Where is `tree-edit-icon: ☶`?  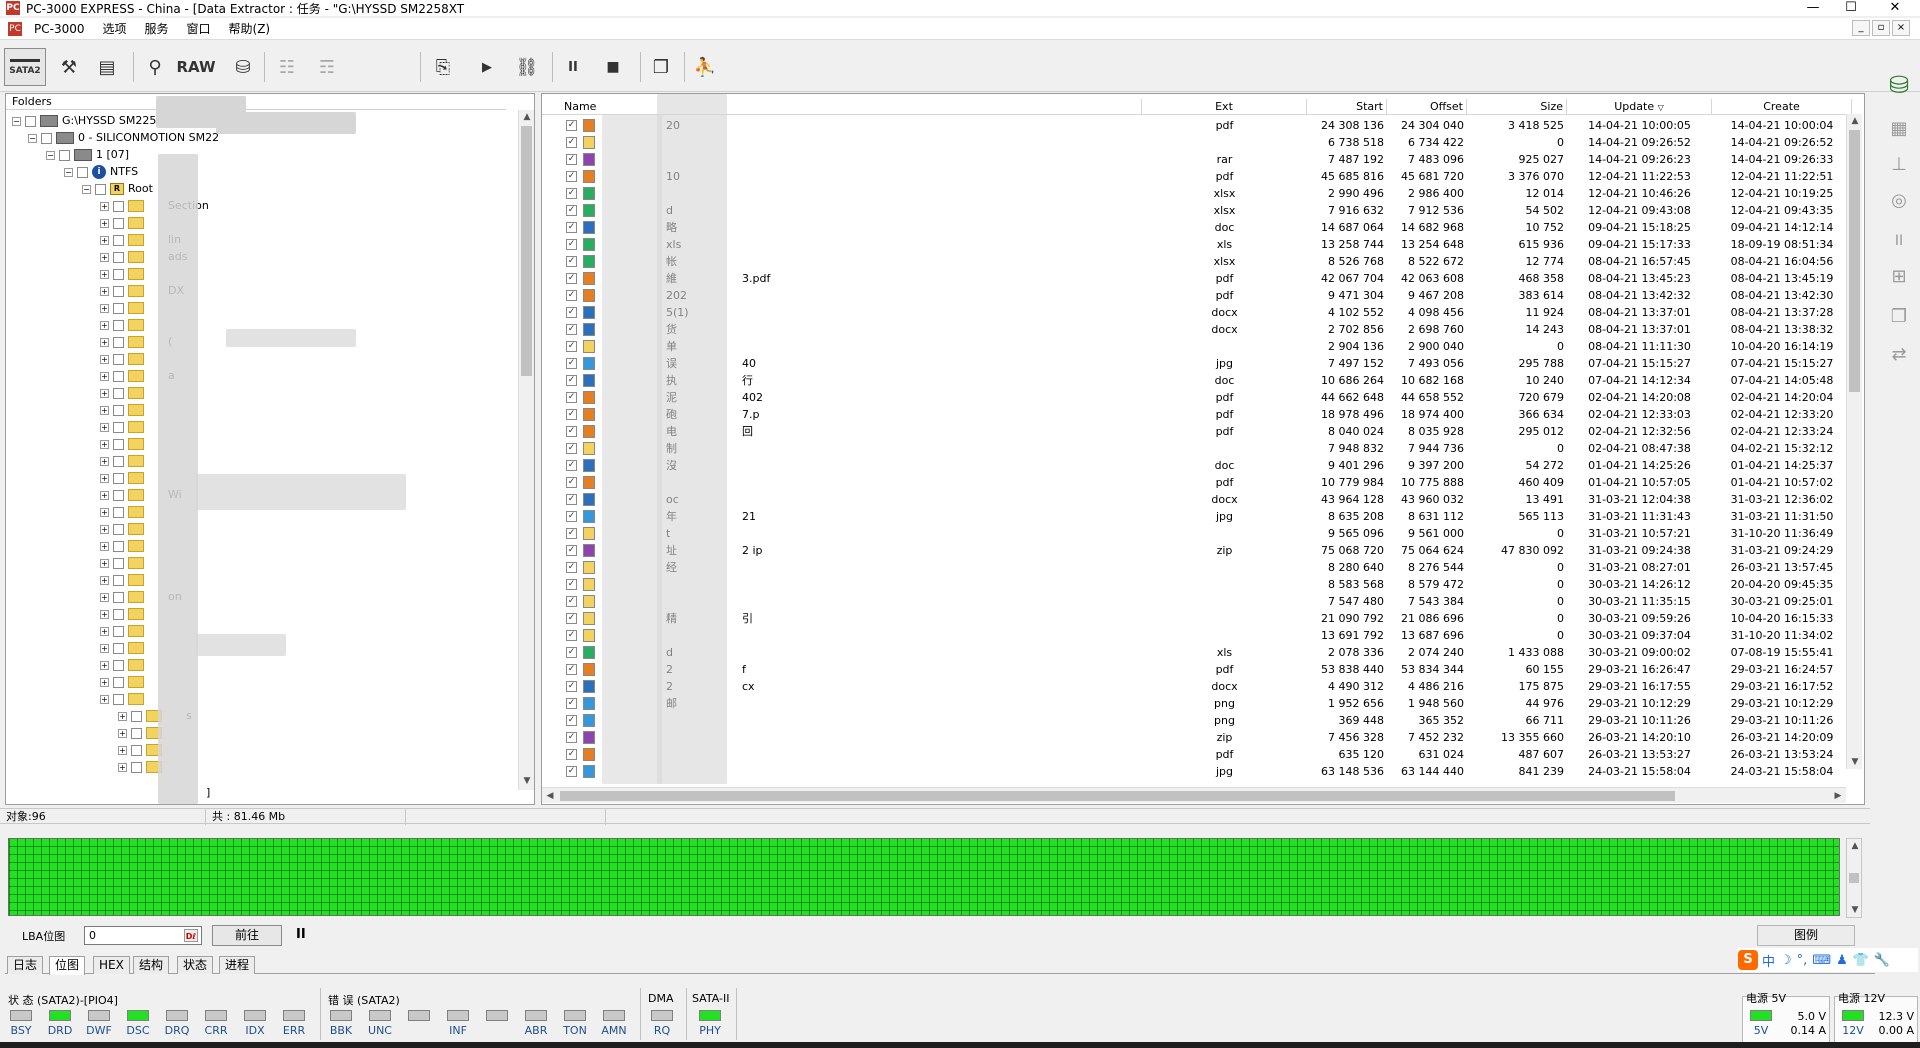 tree-edit-icon: ☶ is located at coordinates (327, 67).